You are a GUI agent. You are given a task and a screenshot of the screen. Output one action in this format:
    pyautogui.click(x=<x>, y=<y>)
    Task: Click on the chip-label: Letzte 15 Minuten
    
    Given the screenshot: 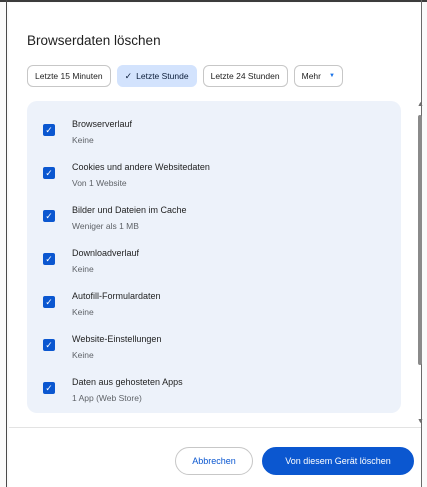 What is the action you would take?
    pyautogui.click(x=69, y=76)
    